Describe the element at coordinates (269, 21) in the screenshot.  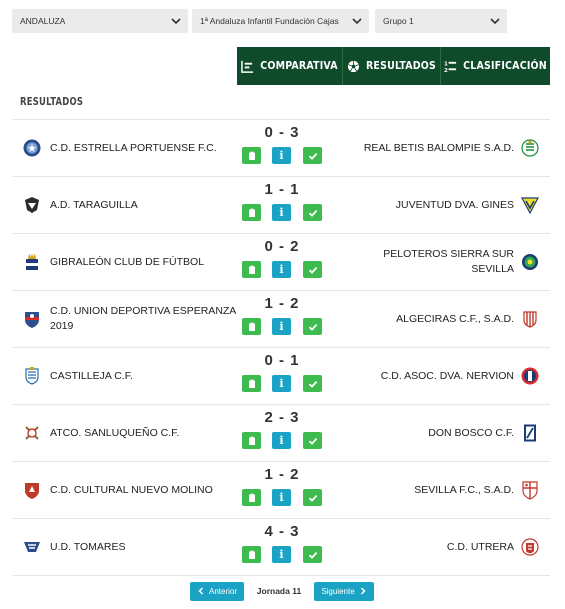
I see `competition-select-value: 1ª Andaluza Infantil Fundación Cajas` at that location.